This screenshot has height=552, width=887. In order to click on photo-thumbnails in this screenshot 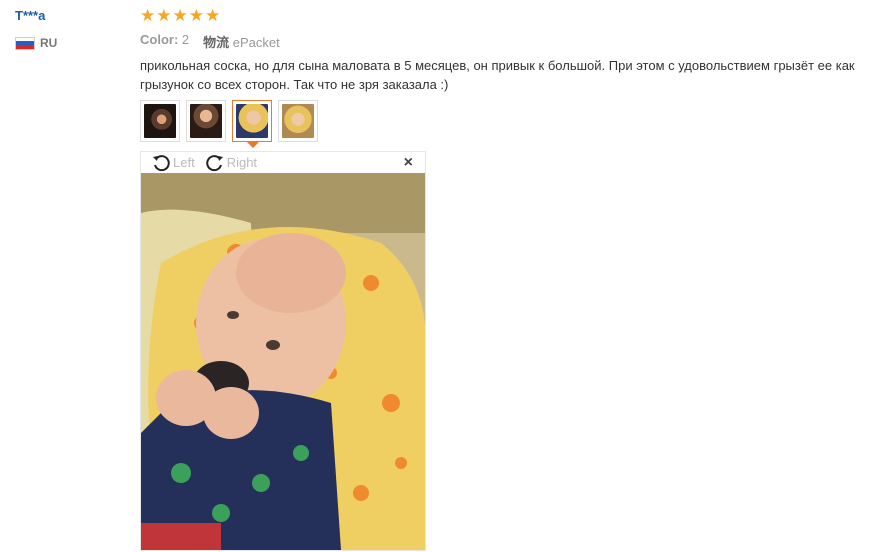, I will do `click(229, 124)`.